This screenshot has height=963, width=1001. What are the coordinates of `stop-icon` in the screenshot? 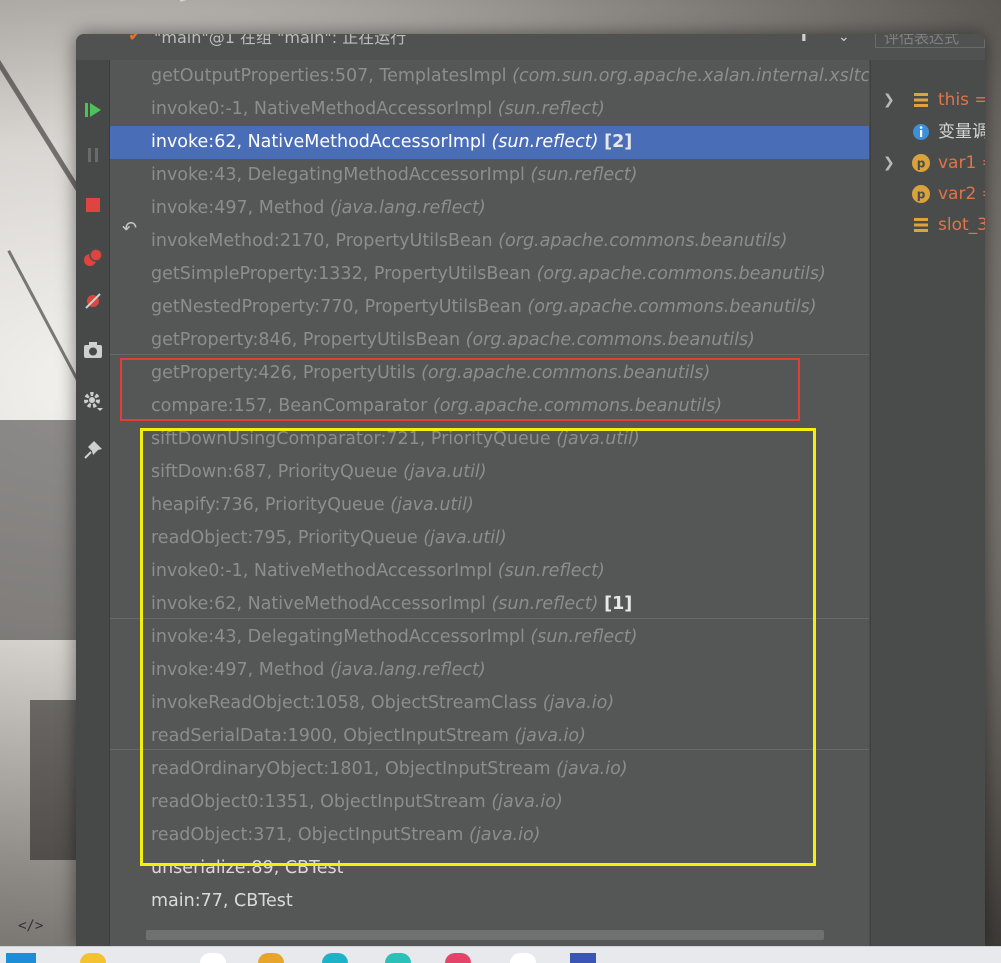 It's located at (92, 205).